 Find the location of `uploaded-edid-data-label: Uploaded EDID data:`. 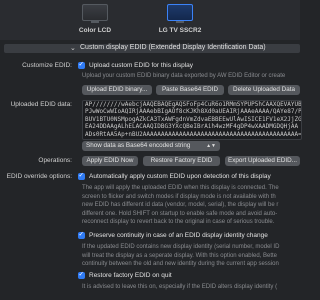

uploaded-edid-data-label: Uploaded EDID data: is located at coordinates (41, 104).